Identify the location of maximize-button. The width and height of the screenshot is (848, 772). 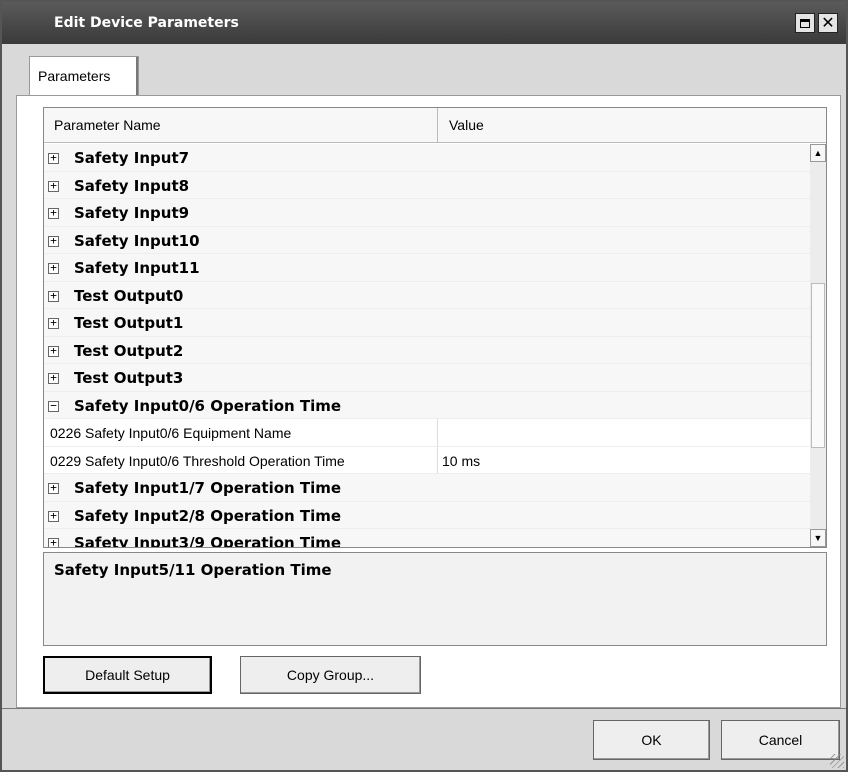
(805, 23).